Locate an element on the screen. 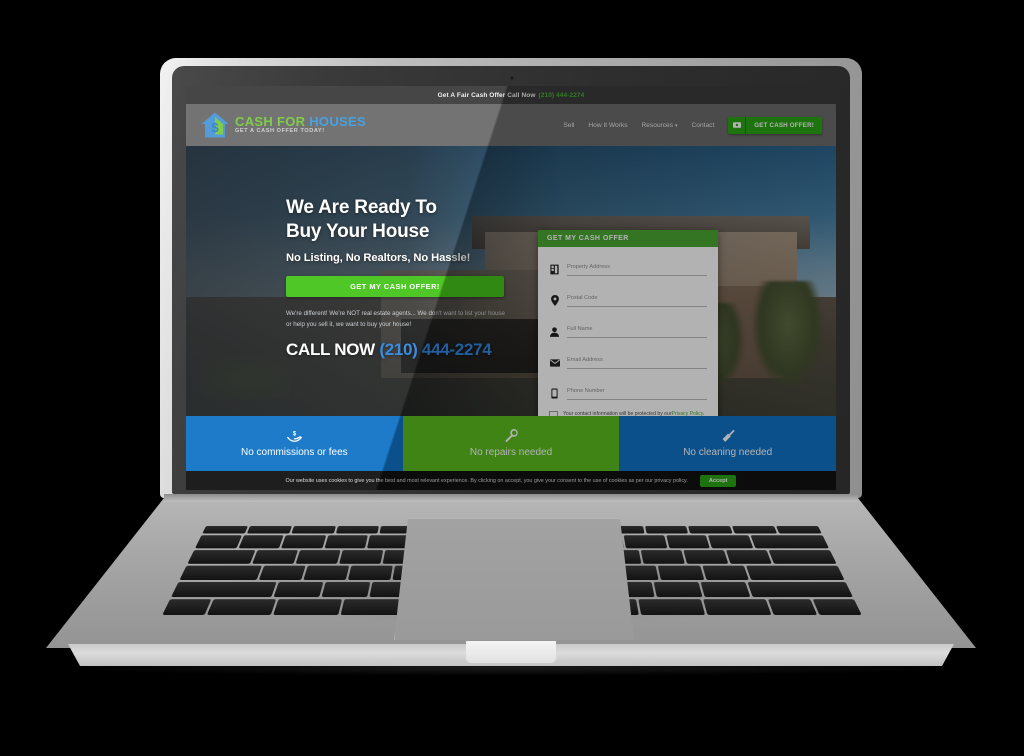 The width and height of the screenshot is (1024, 756). feature-label: No repairs needed is located at coordinates (511, 452).